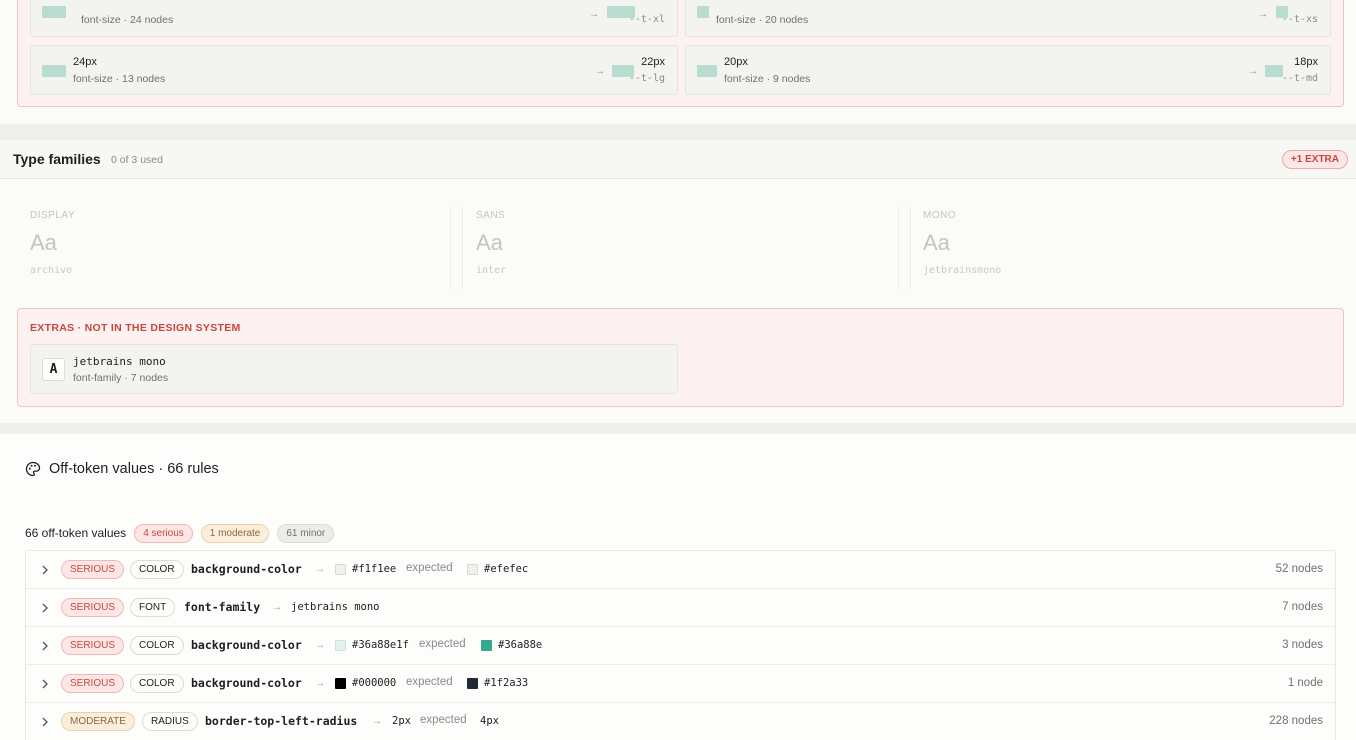  Describe the element at coordinates (1299, 569) in the screenshot. I see `node-count: 52 nodes` at that location.